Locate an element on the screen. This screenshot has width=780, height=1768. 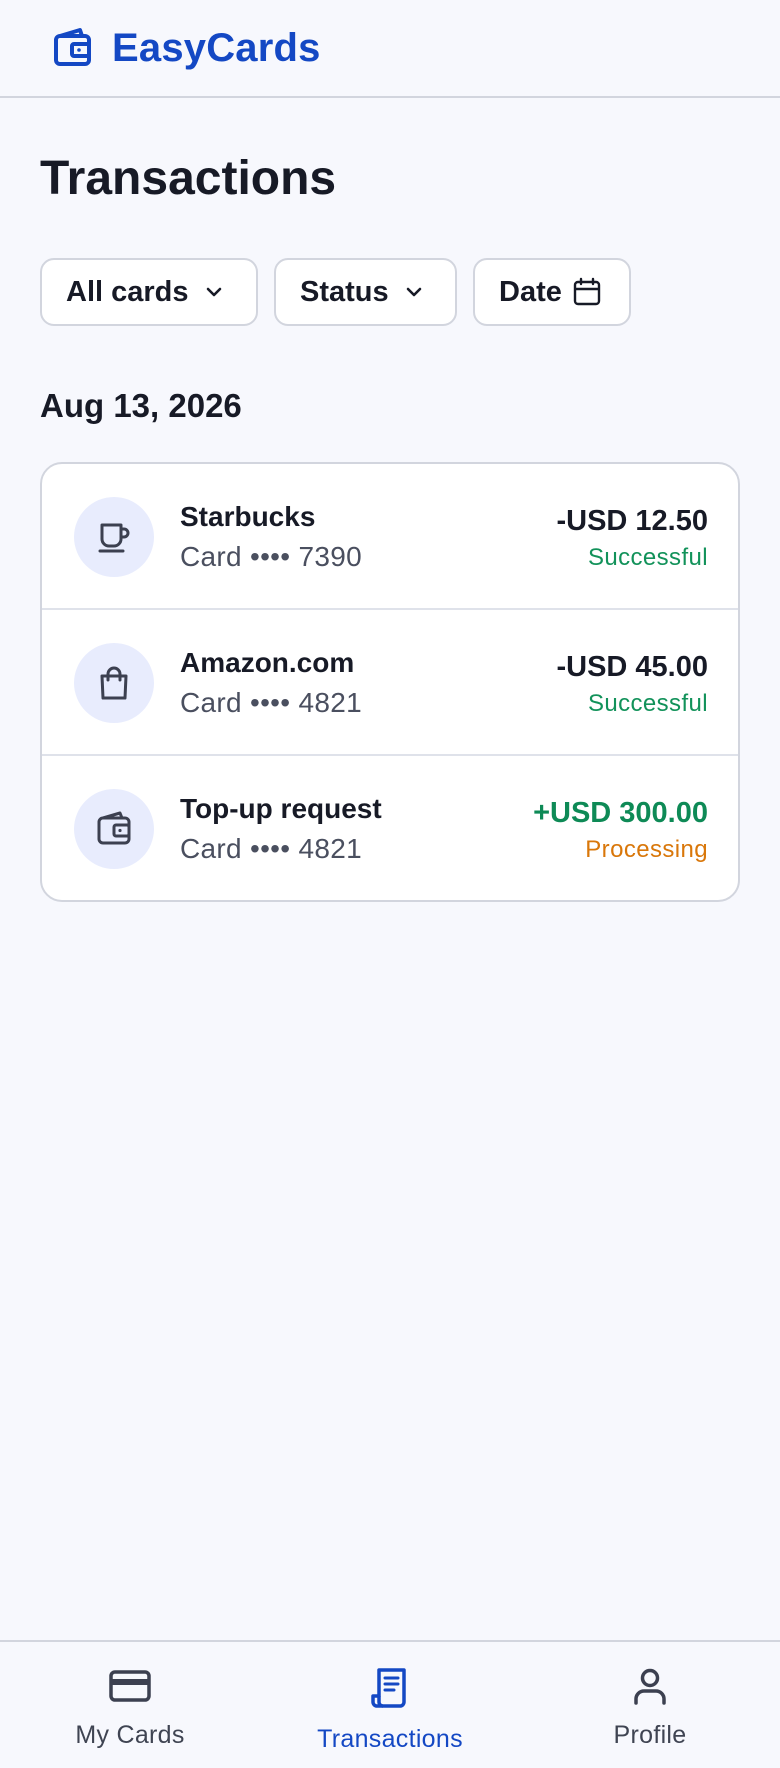
brand-name: EasyCards is located at coordinates (216, 48).